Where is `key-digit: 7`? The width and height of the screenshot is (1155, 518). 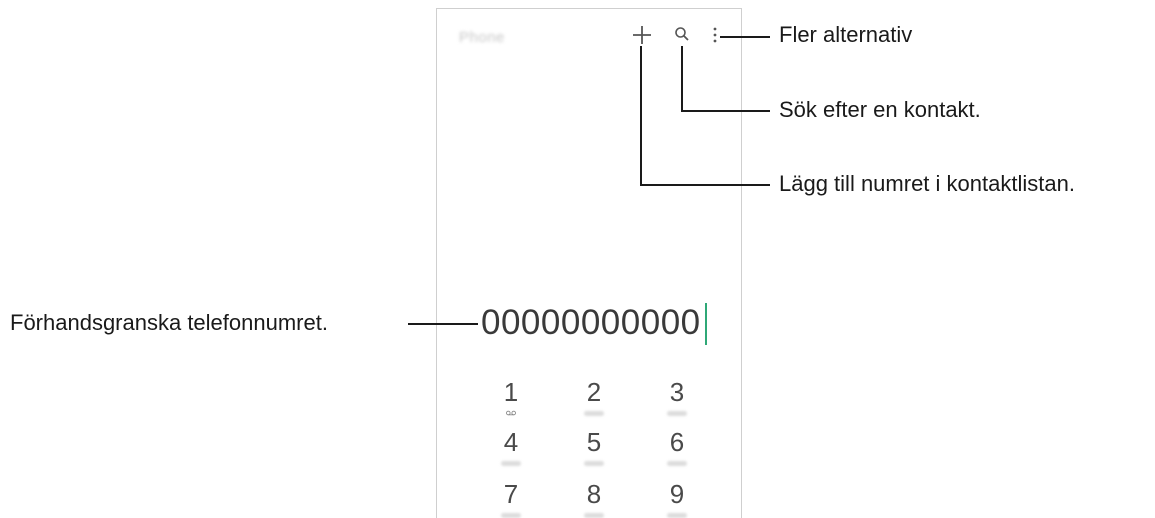
key-digit: 7 is located at coordinates (511, 494).